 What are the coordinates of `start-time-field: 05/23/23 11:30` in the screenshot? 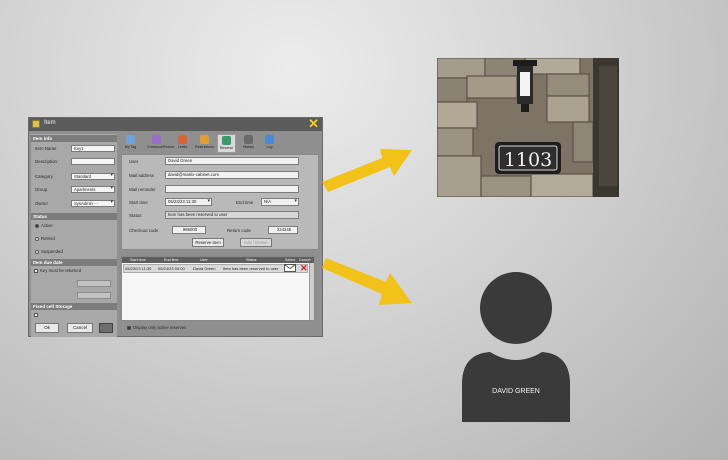 It's located at (188, 202).